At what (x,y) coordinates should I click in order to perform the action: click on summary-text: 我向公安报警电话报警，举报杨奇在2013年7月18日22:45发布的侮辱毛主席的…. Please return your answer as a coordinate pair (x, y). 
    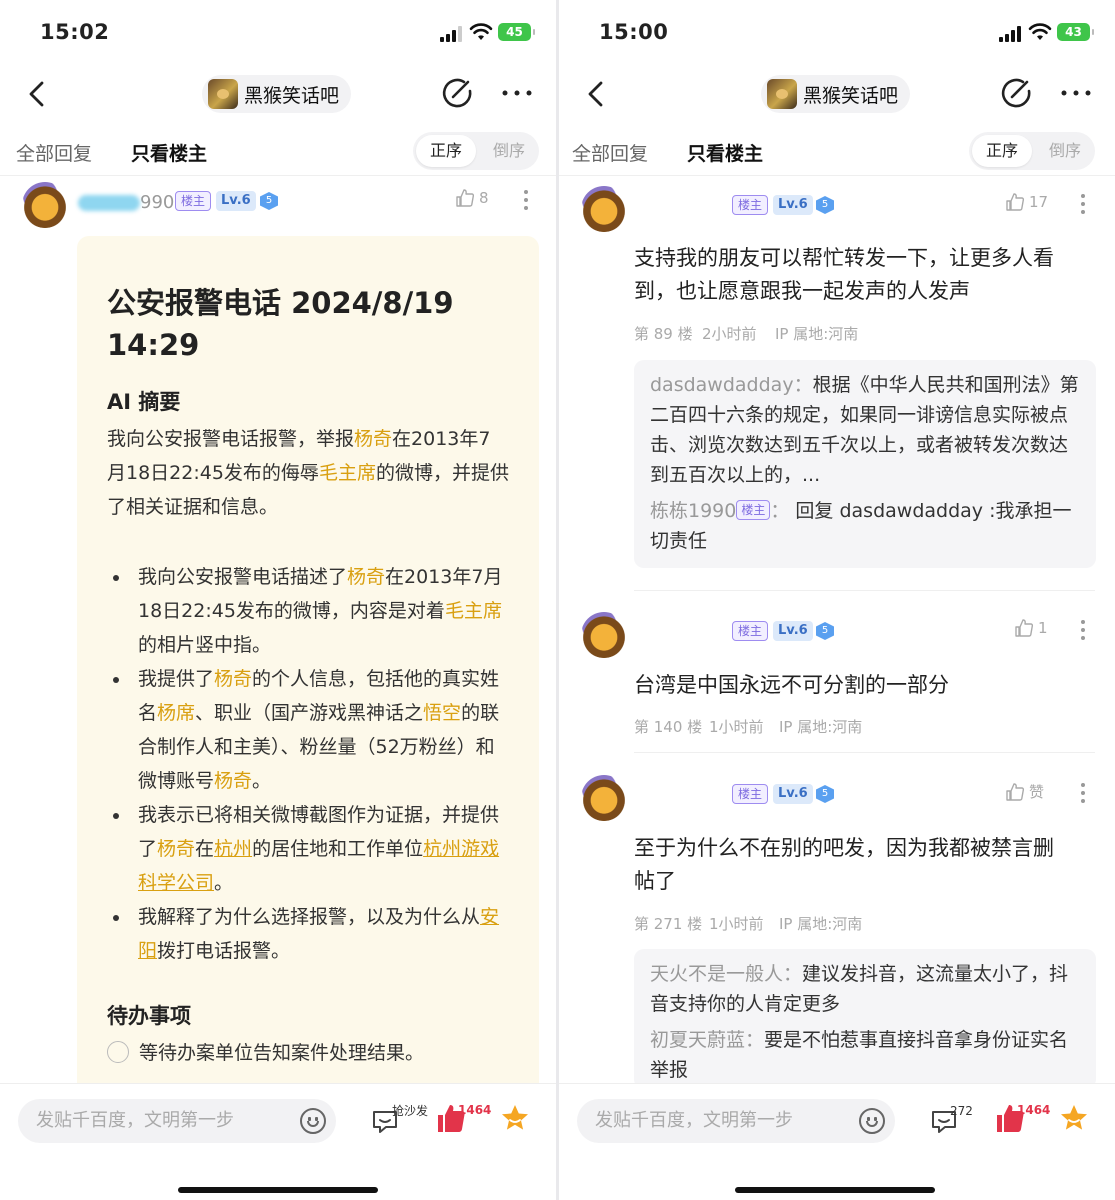
    Looking at the image, I should click on (308, 473).